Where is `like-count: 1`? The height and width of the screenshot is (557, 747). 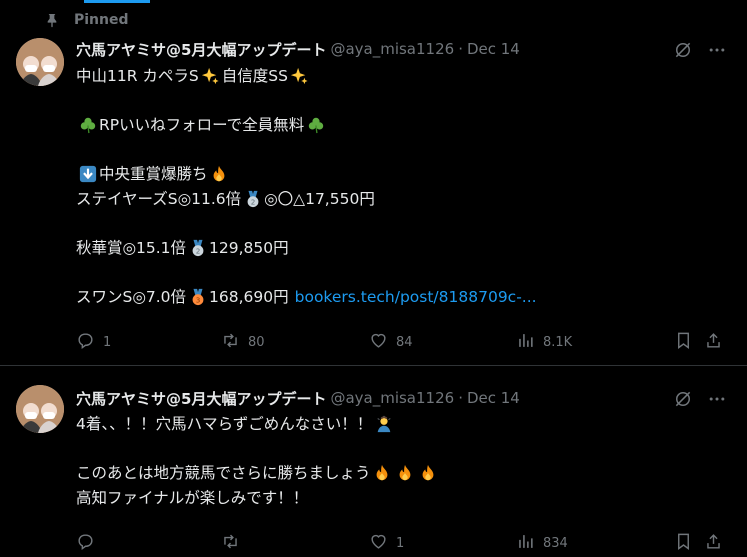
like-count: 1 is located at coordinates (400, 543).